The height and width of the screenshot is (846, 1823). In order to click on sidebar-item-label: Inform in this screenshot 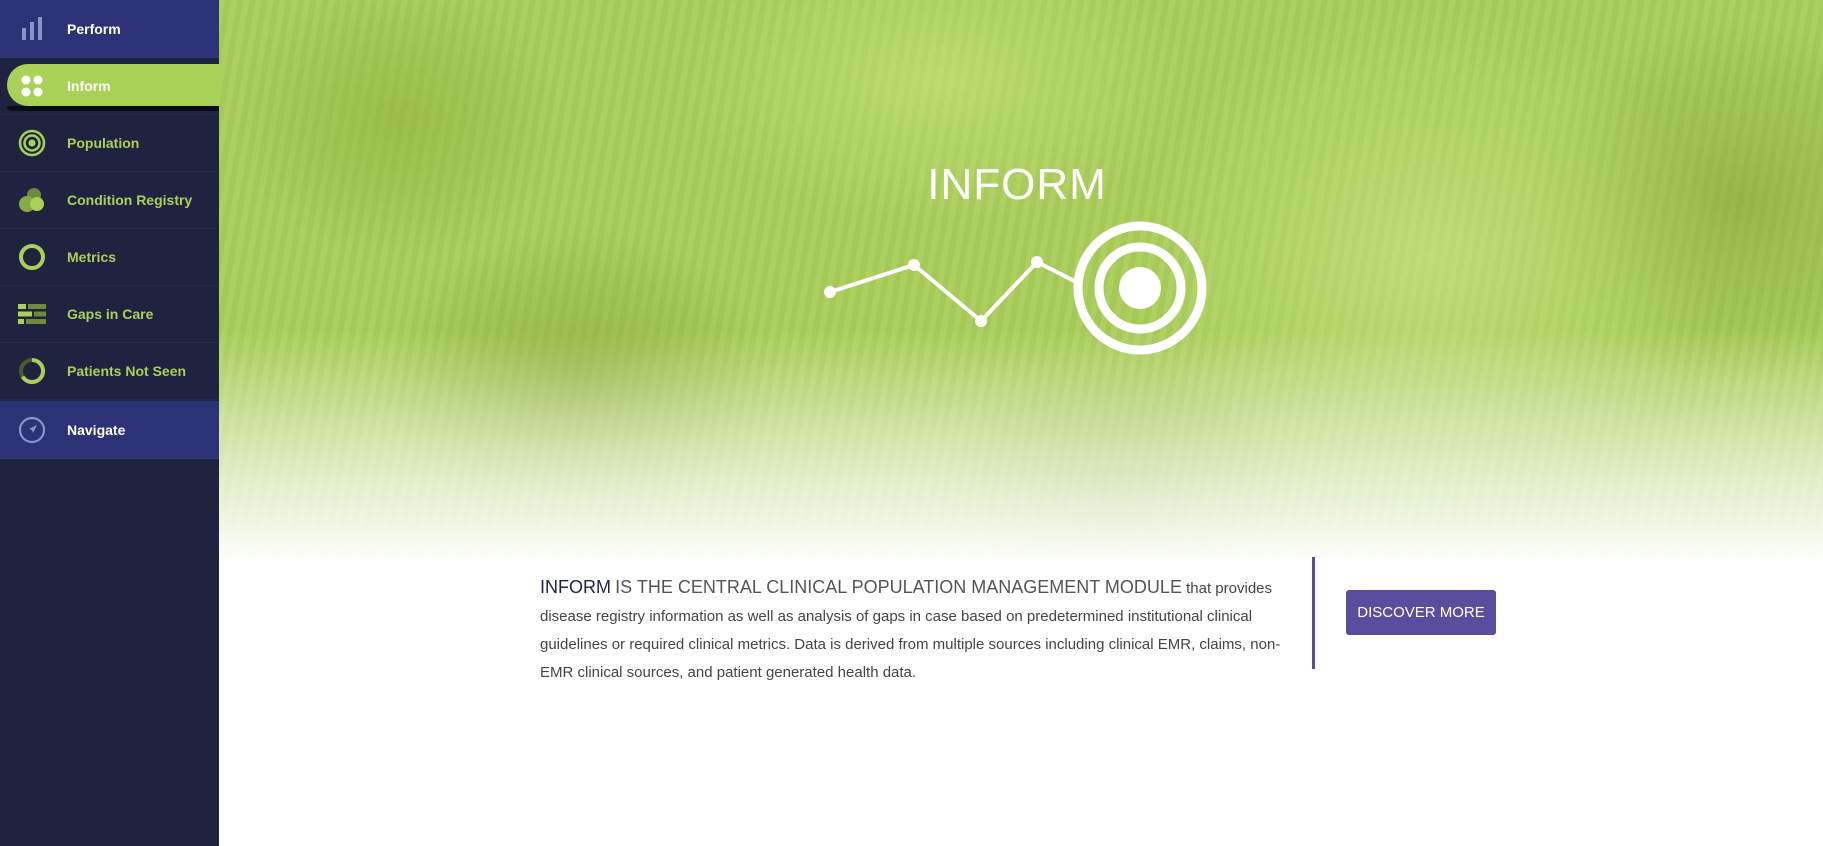, I will do `click(89, 85)`.